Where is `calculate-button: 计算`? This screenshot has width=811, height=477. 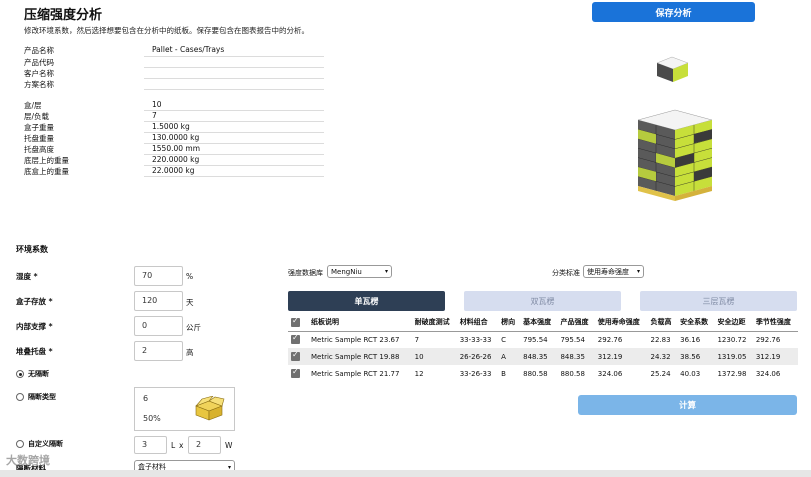
calculate-button: 计算 is located at coordinates (687, 405).